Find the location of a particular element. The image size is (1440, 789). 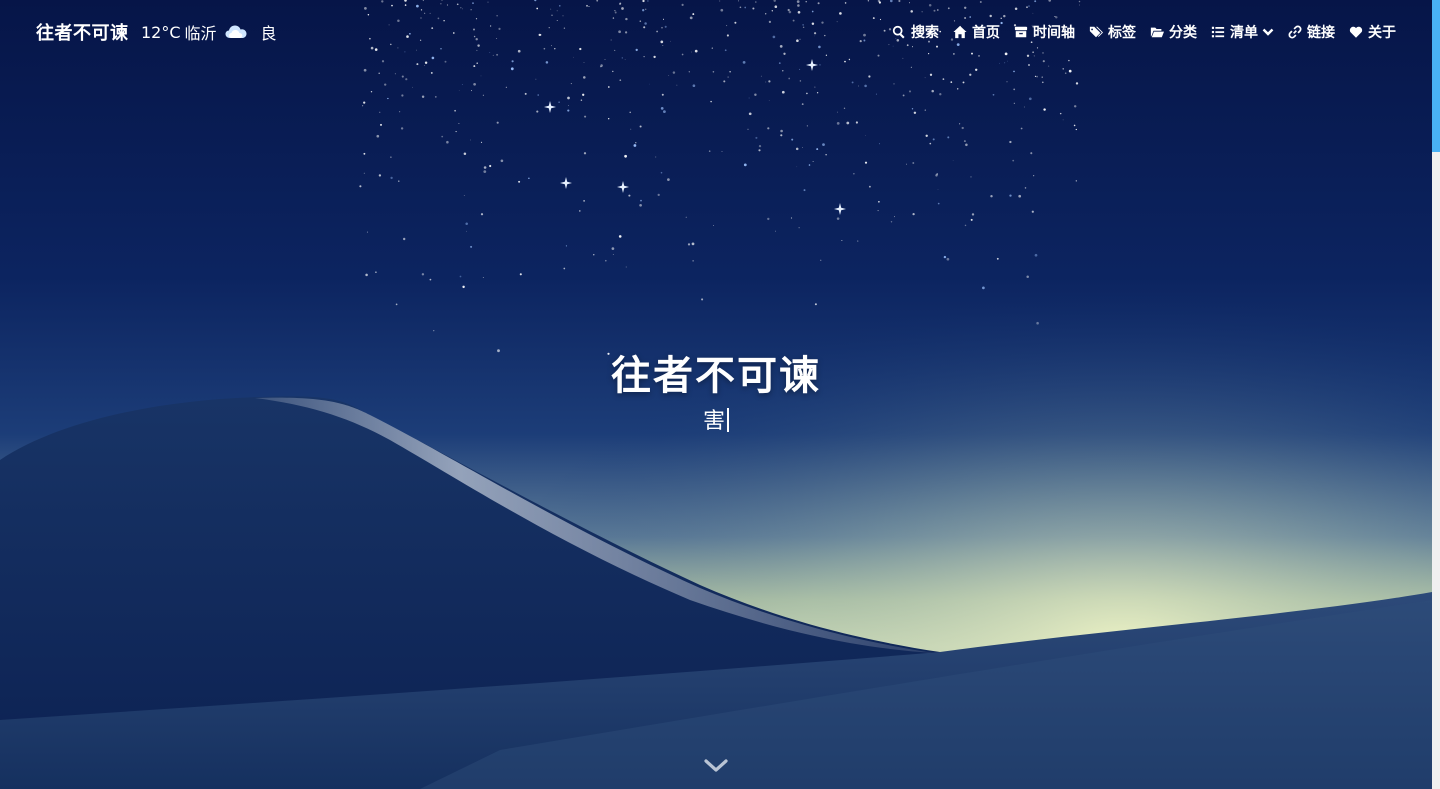

nav-list-dropdown: 清单 is located at coordinates (1242, 32).